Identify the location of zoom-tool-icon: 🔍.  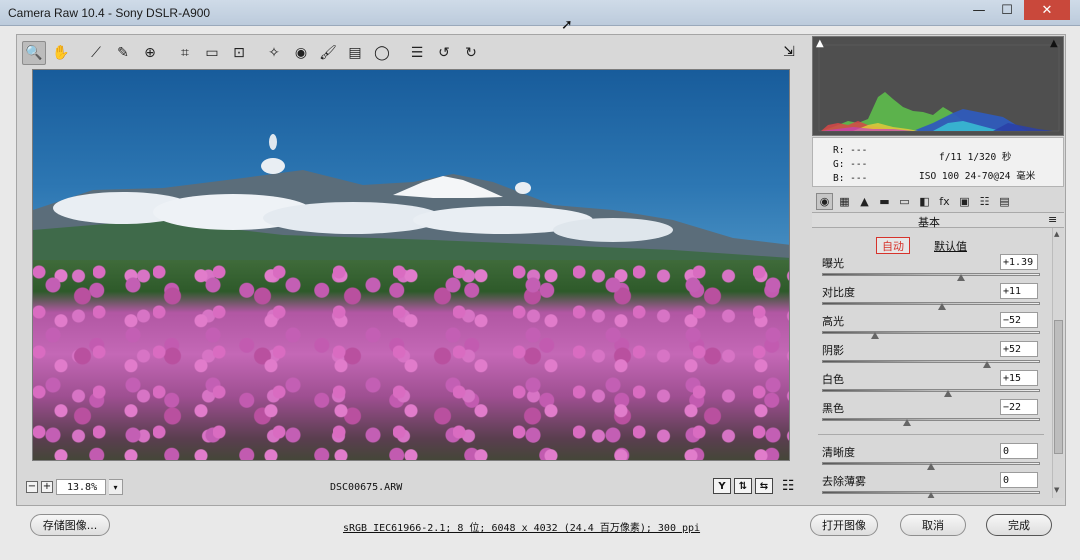
(34, 53).